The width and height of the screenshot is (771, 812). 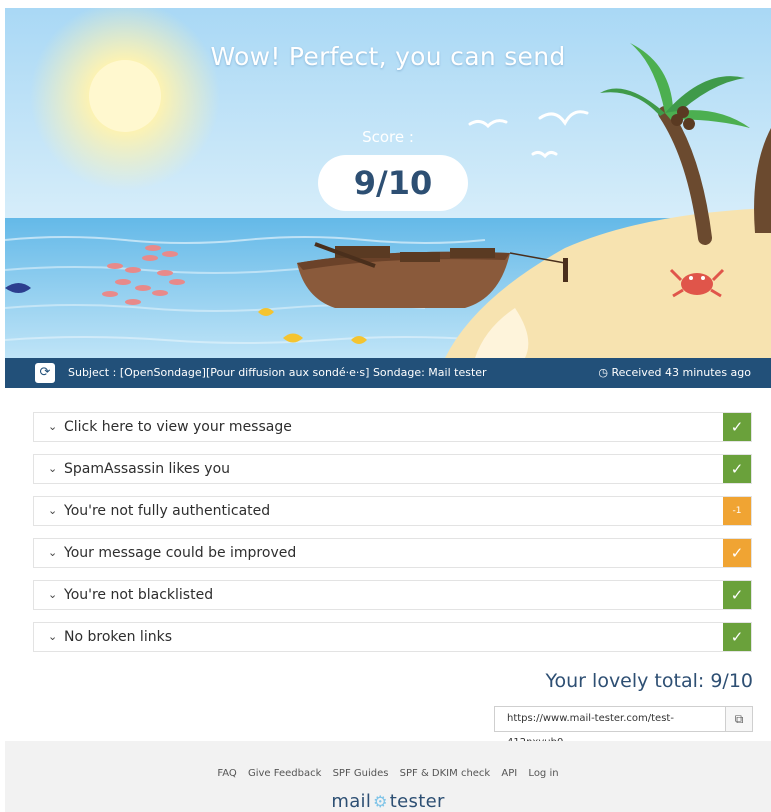 What do you see at coordinates (392, 511) in the screenshot?
I see `check-row-authentication: ⌄ You're not fully authenticated -1` at bounding box center [392, 511].